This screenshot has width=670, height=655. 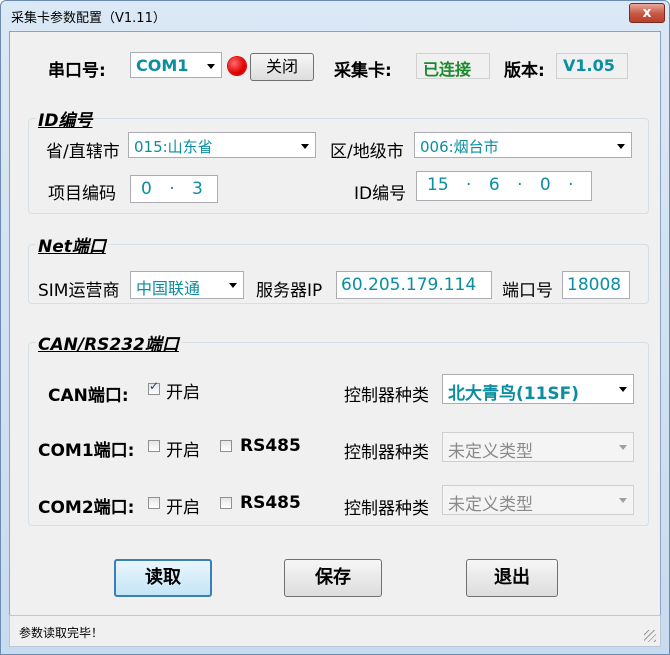 What do you see at coordinates (82, 194) in the screenshot?
I see `project-code-label: 项目编码` at bounding box center [82, 194].